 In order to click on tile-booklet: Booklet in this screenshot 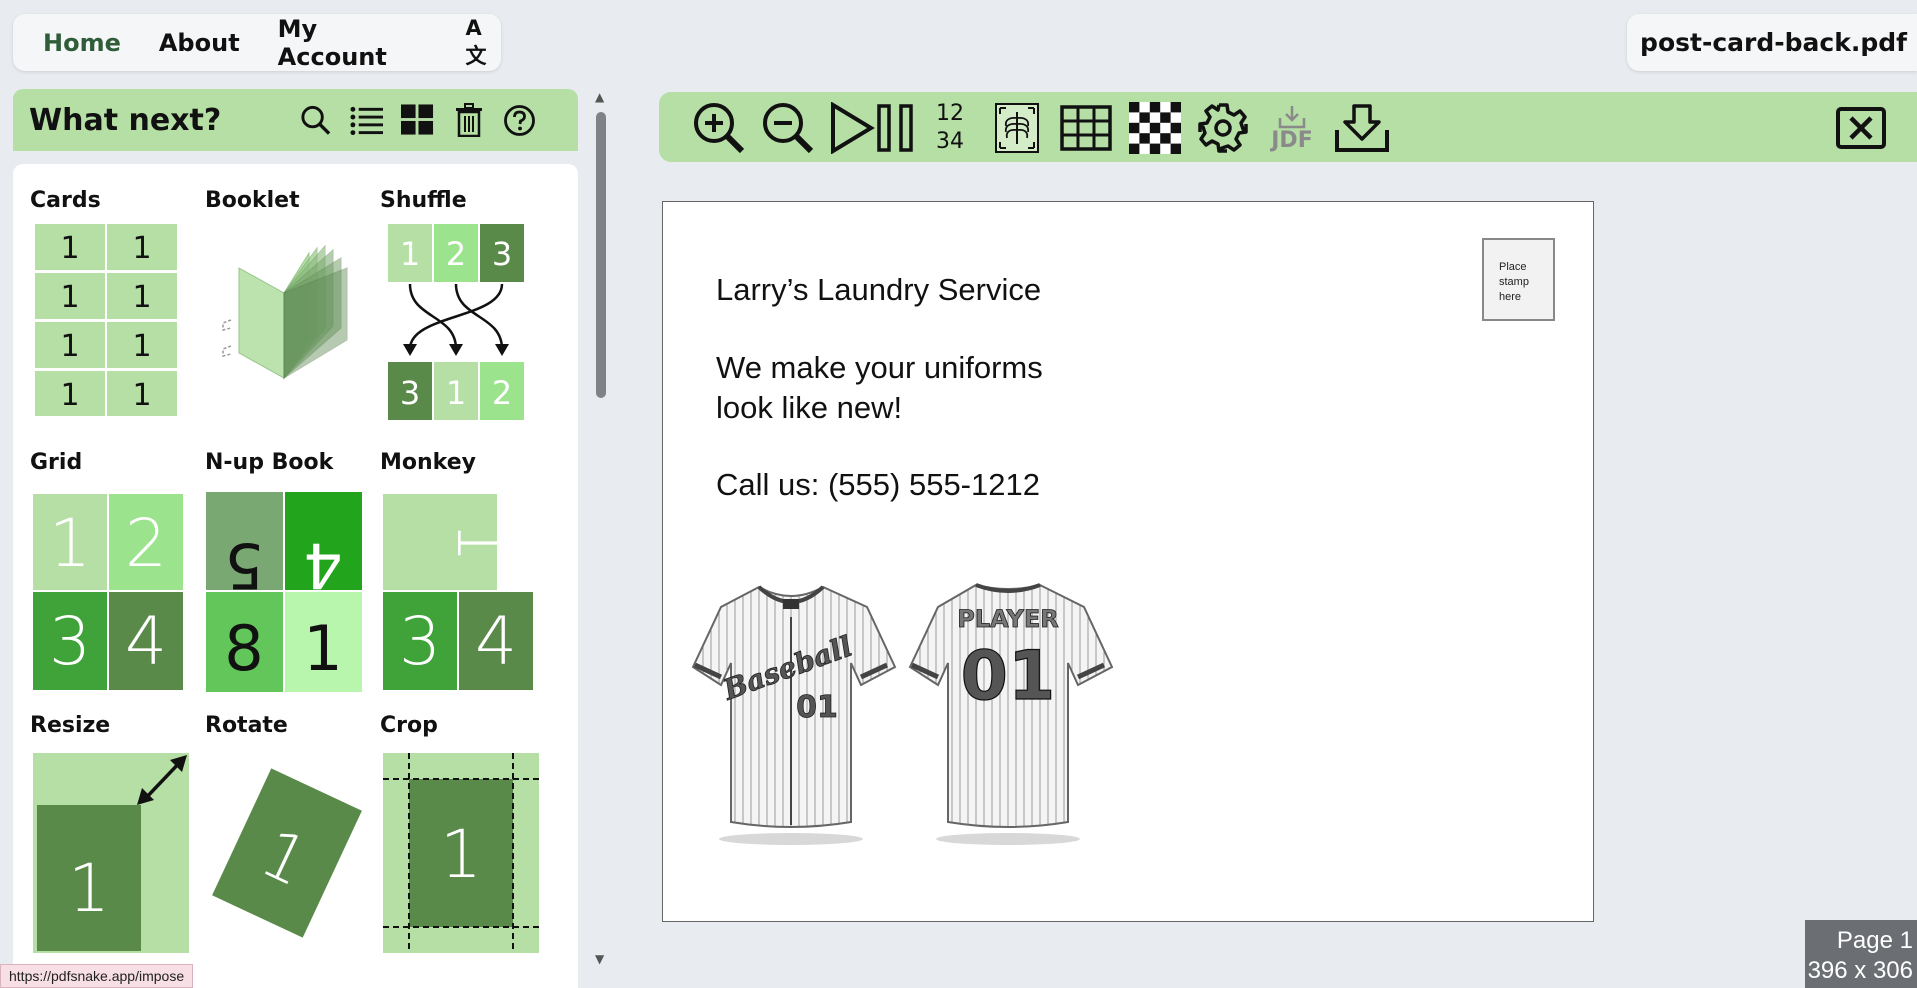, I will do `click(290, 284)`.